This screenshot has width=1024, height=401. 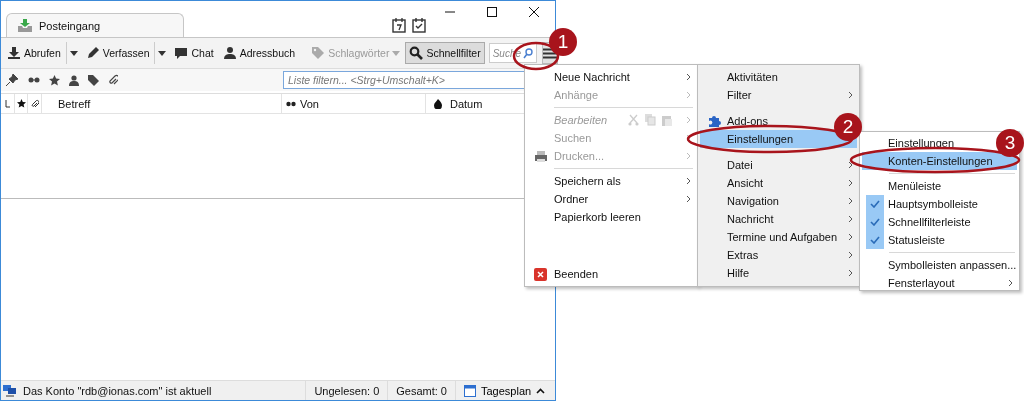 What do you see at coordinates (34, 53) in the screenshot?
I see `toolbar-button: Abrufen` at bounding box center [34, 53].